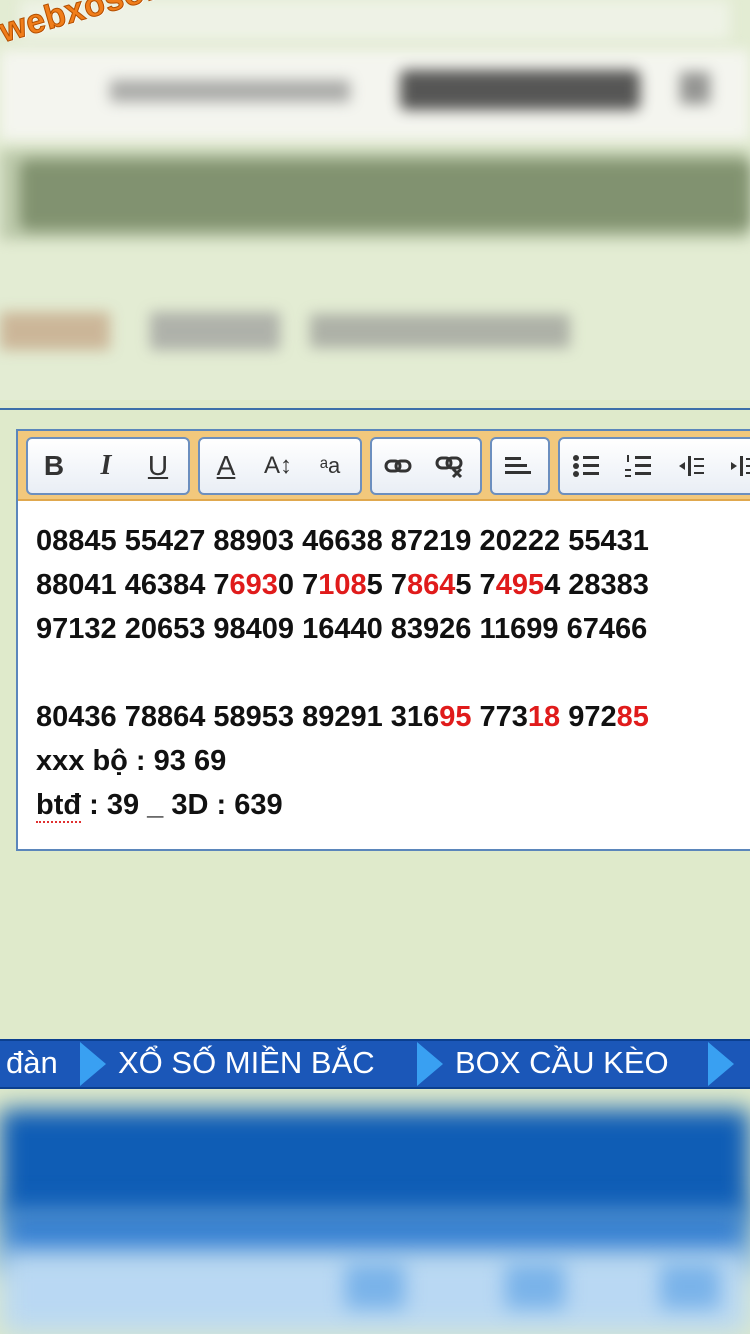 The width and height of the screenshot is (750, 1334). I want to click on divider-line, so click(375, 409).